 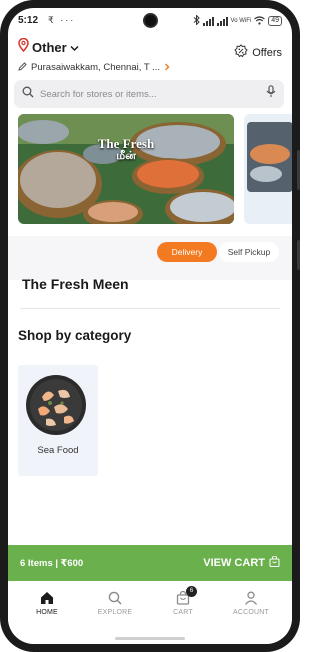 I want to click on next-banner-preview, so click(x=268, y=169).